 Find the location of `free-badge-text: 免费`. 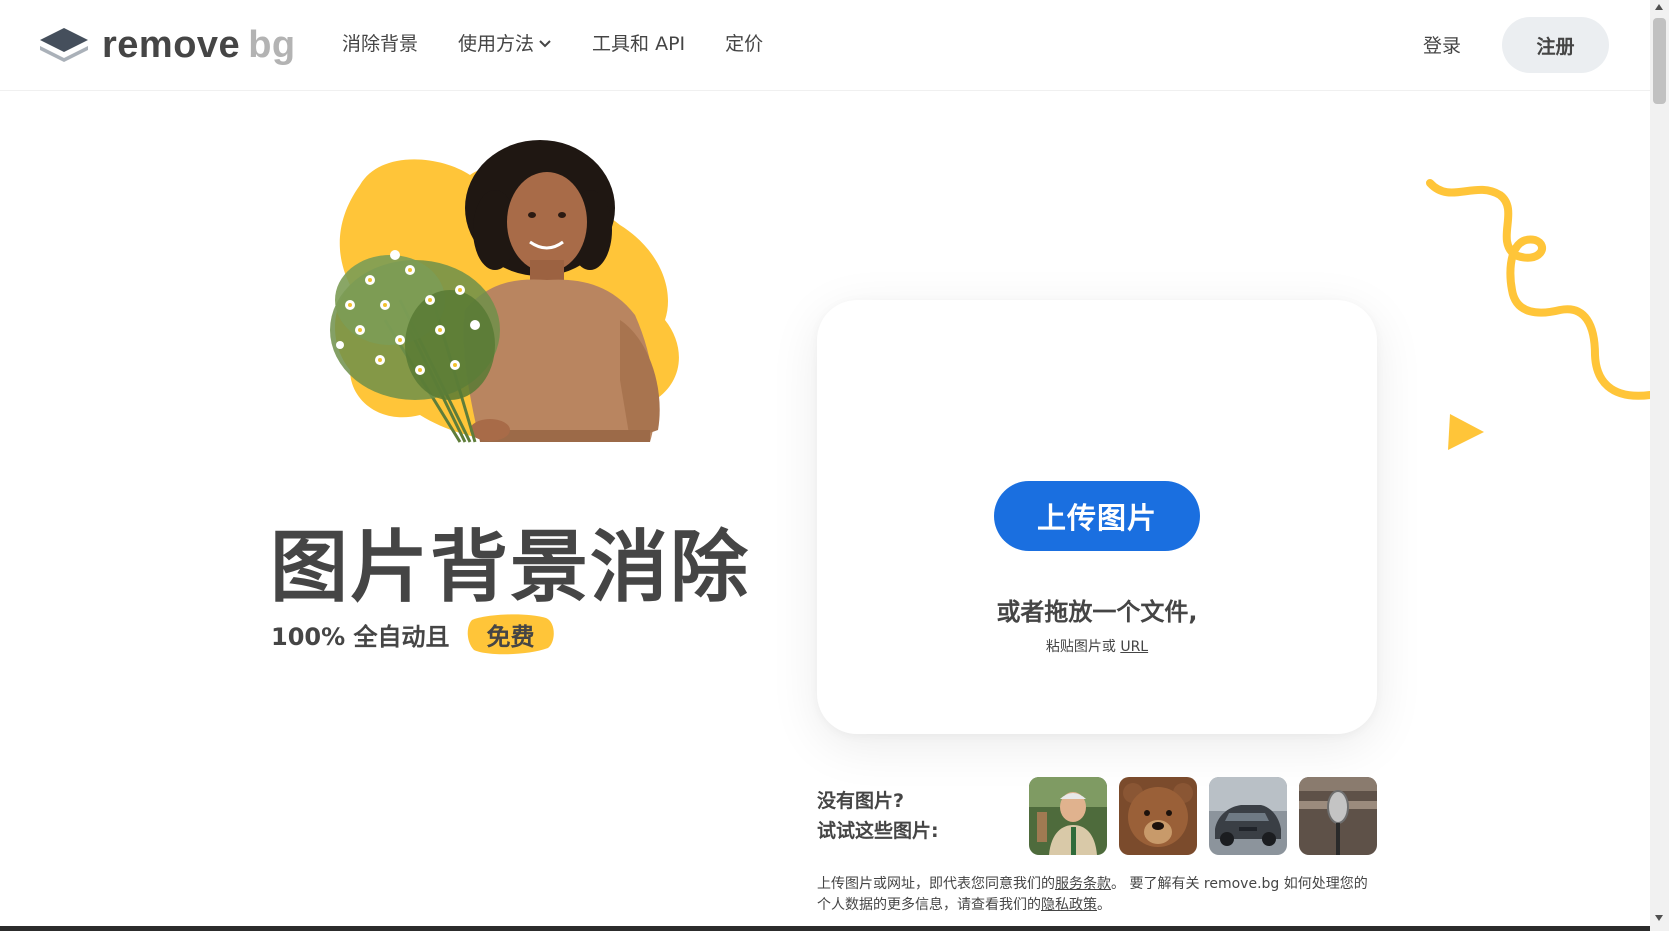

free-badge-text: 免费 is located at coordinates (510, 636).